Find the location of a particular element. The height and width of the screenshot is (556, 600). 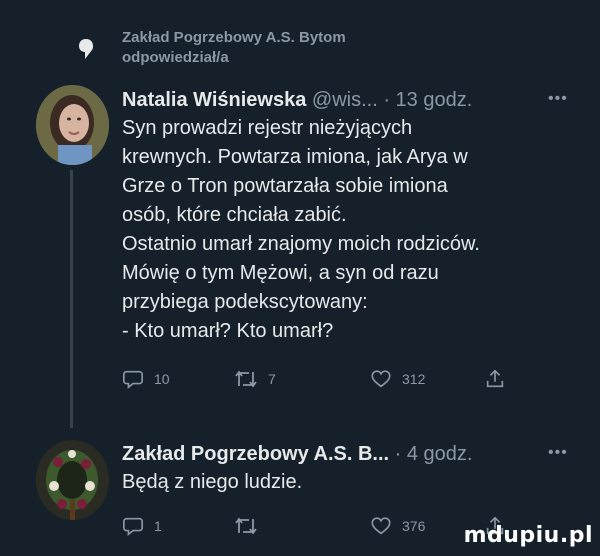

tweet-line: Grze o Tron powtarzała sobie imiona is located at coordinates (285, 186).